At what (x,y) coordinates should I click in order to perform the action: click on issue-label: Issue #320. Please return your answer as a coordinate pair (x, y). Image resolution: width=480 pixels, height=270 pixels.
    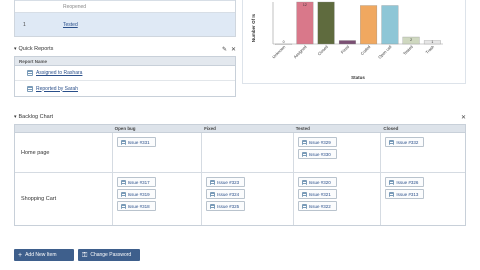
    Looking at the image, I should click on (319, 182).